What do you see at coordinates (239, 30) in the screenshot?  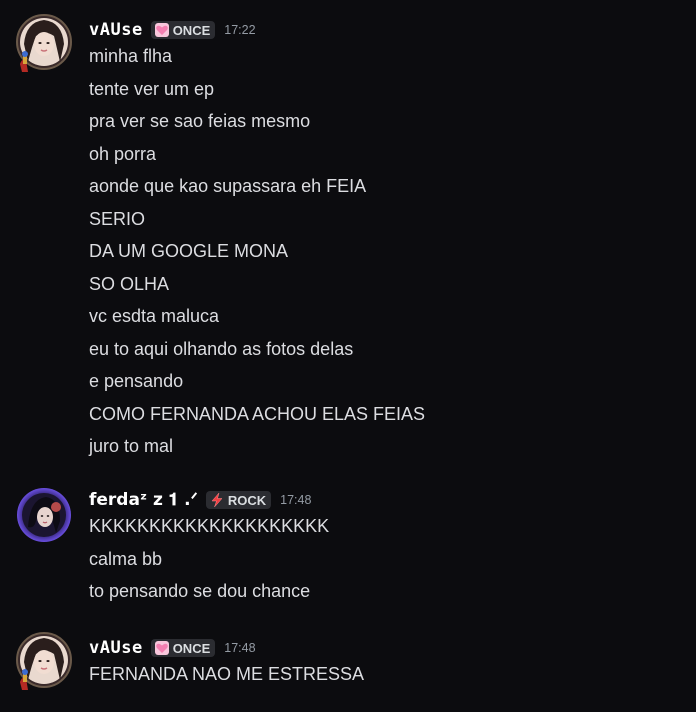 I see `timestamp: 17:22` at bounding box center [239, 30].